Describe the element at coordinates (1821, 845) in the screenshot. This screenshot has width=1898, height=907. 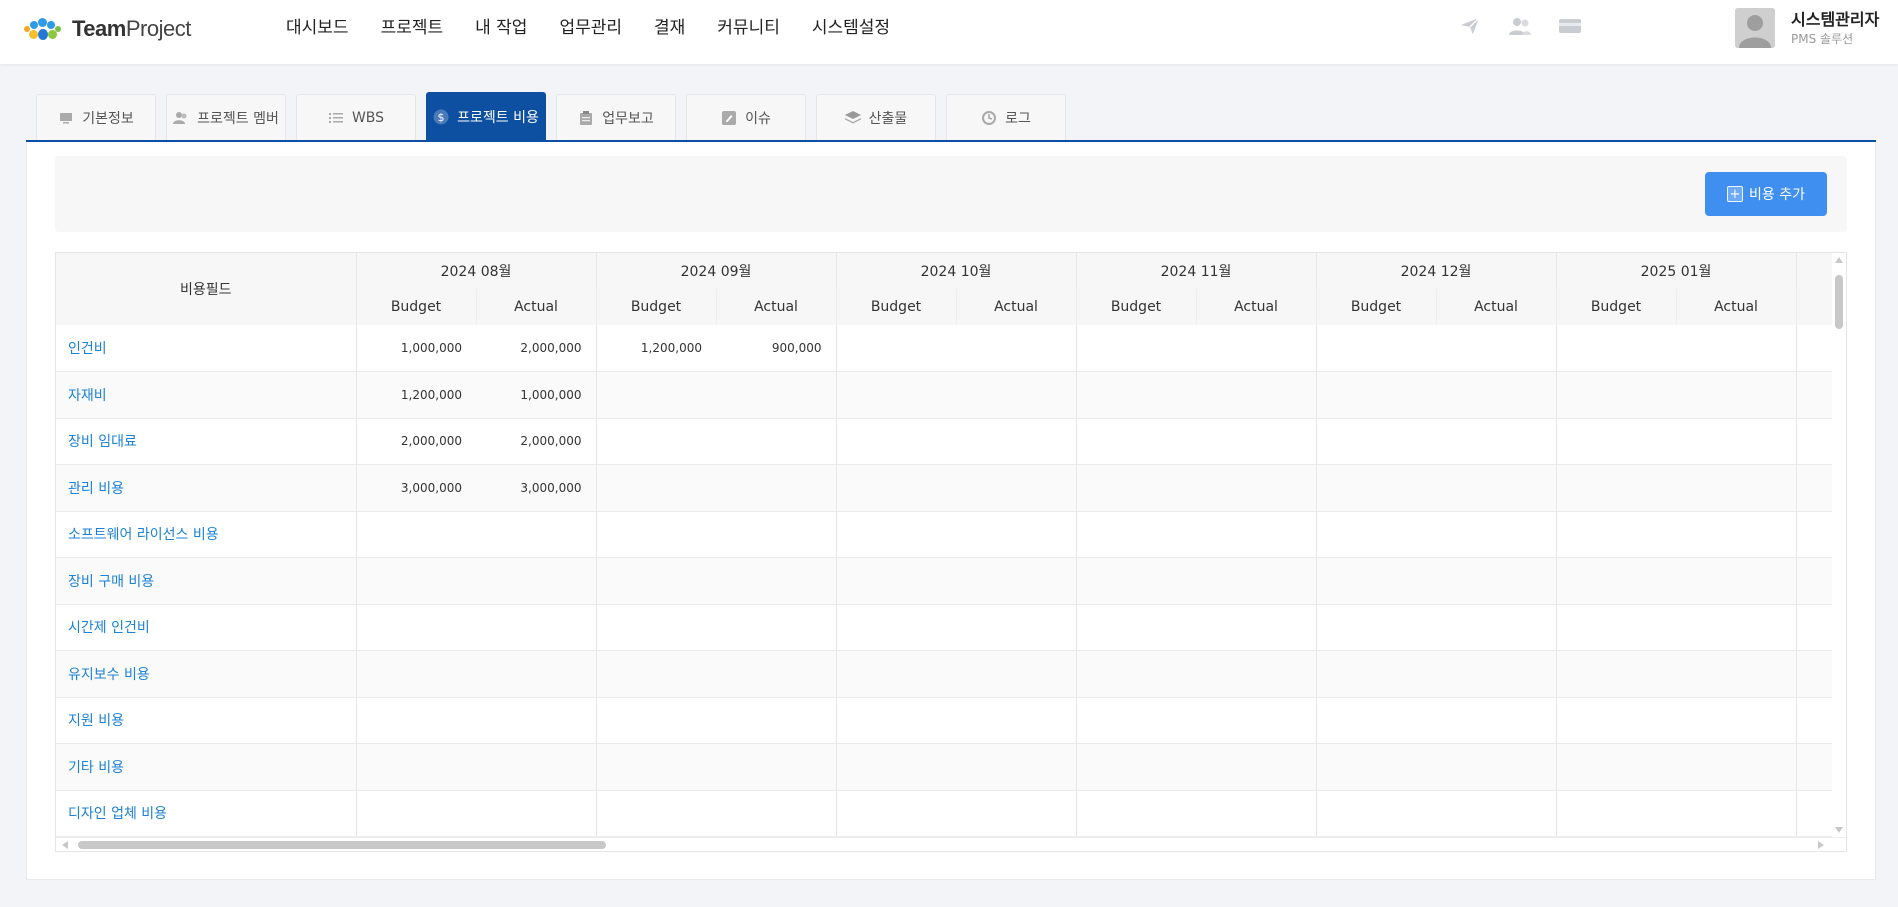
I see `scroll-right-icon` at that location.